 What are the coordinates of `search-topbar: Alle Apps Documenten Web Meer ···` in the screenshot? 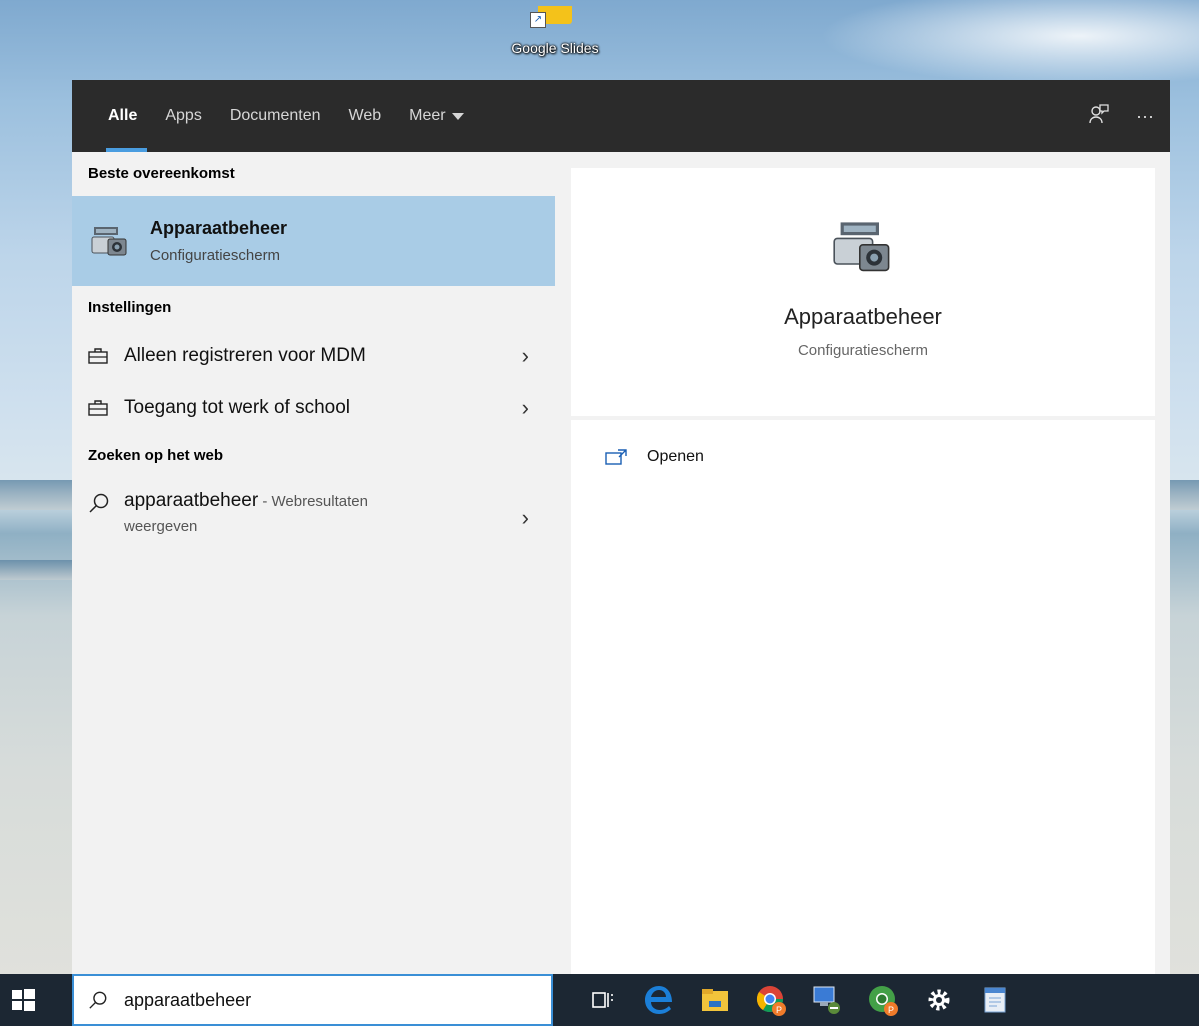 It's located at (621, 116).